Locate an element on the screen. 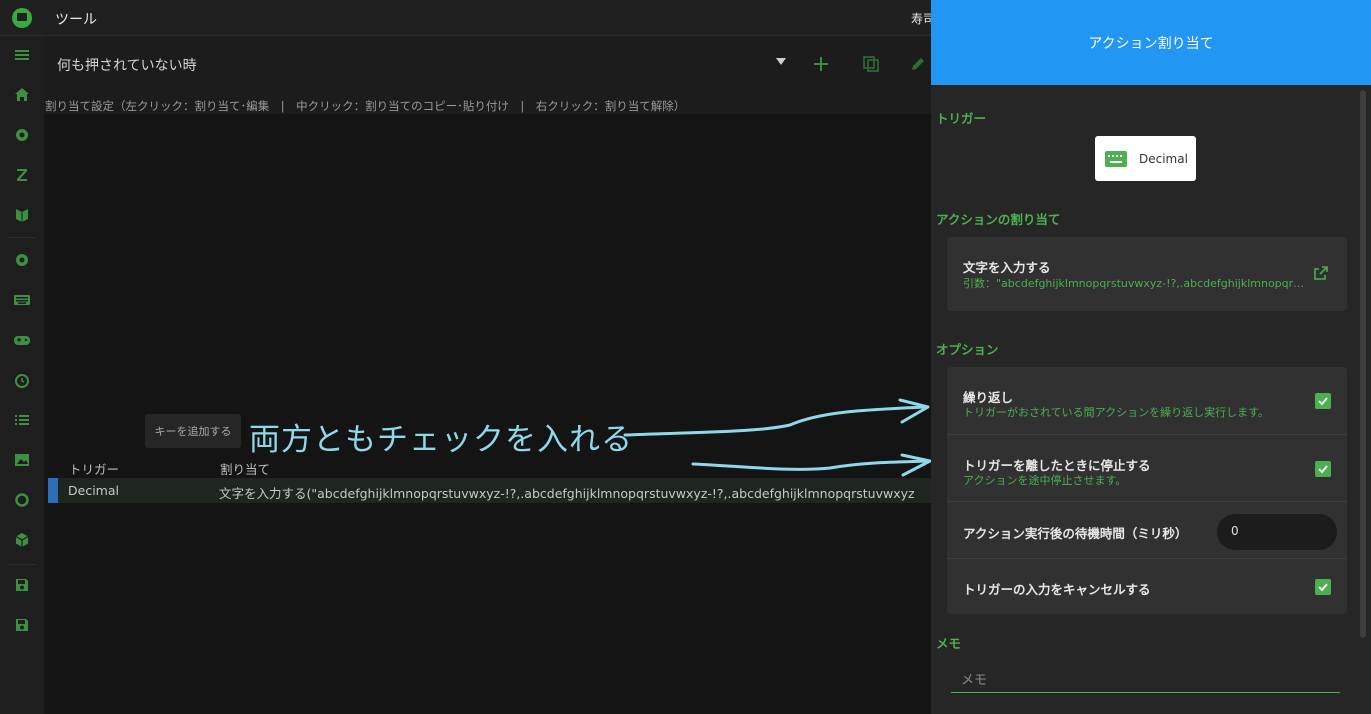 Image resolution: width=1371 pixels, height=714 pixels. wait-time-input: 0 is located at coordinates (1277, 532).